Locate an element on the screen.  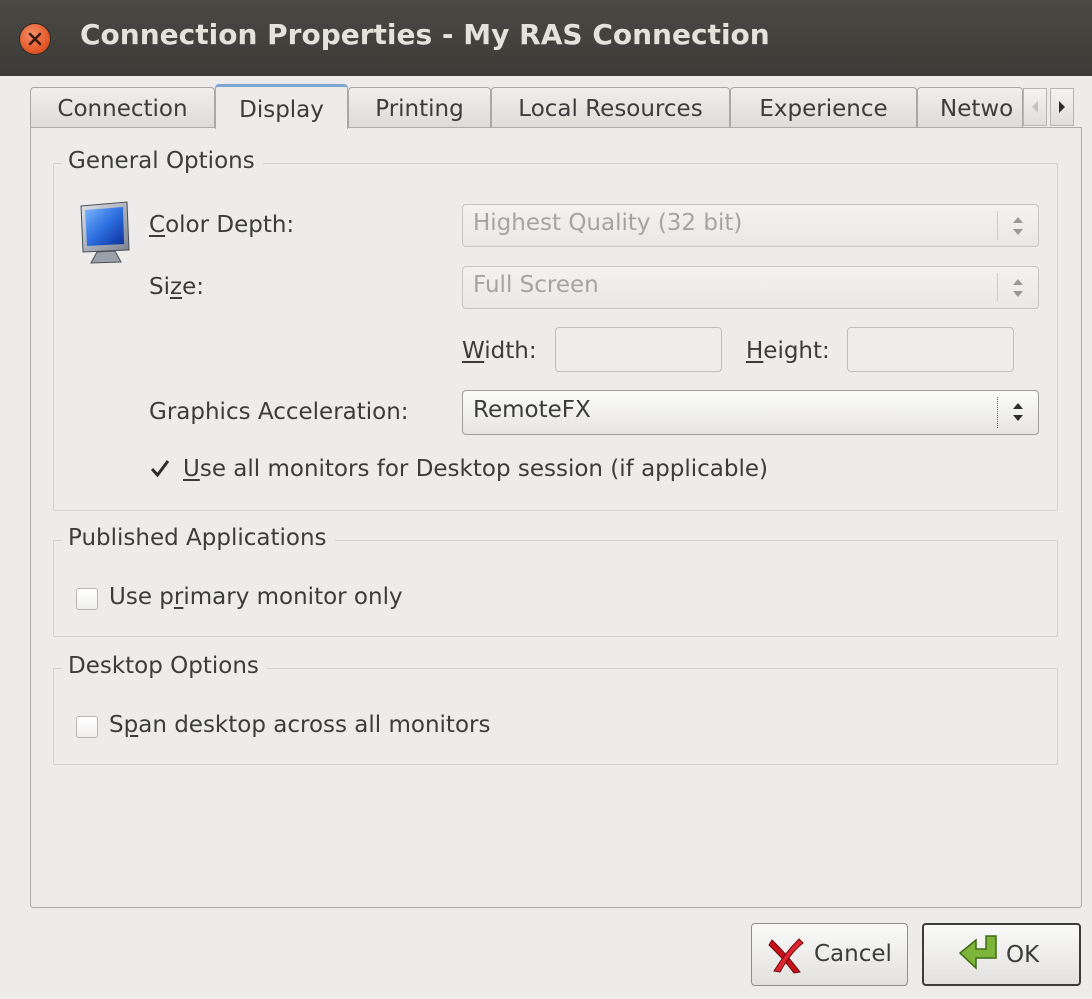
height-input is located at coordinates (930, 349).